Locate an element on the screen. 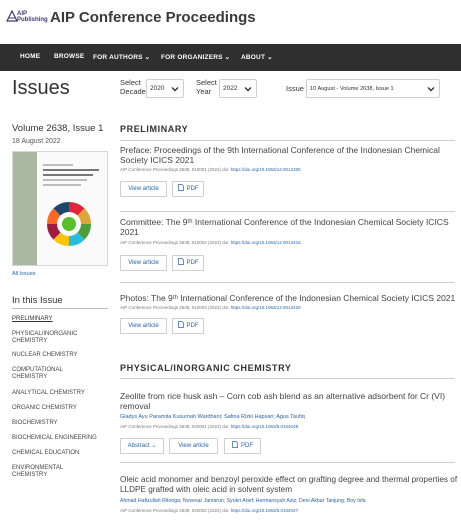 The width and height of the screenshot is (461, 521). cover-title-lines is located at coordinates (72, 176).